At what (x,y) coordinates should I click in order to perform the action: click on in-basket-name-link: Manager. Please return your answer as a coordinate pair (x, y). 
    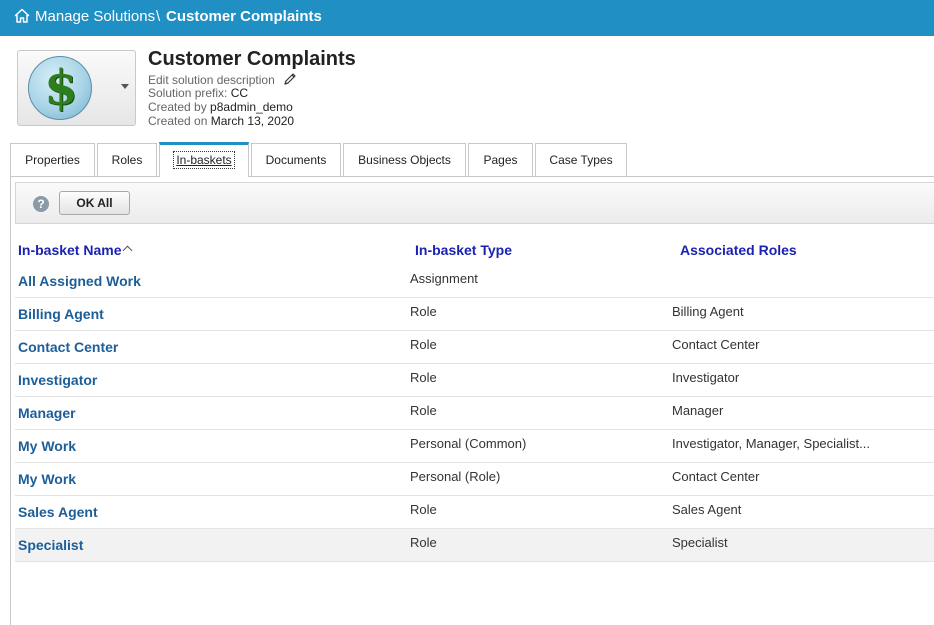
    Looking at the image, I should click on (47, 413).